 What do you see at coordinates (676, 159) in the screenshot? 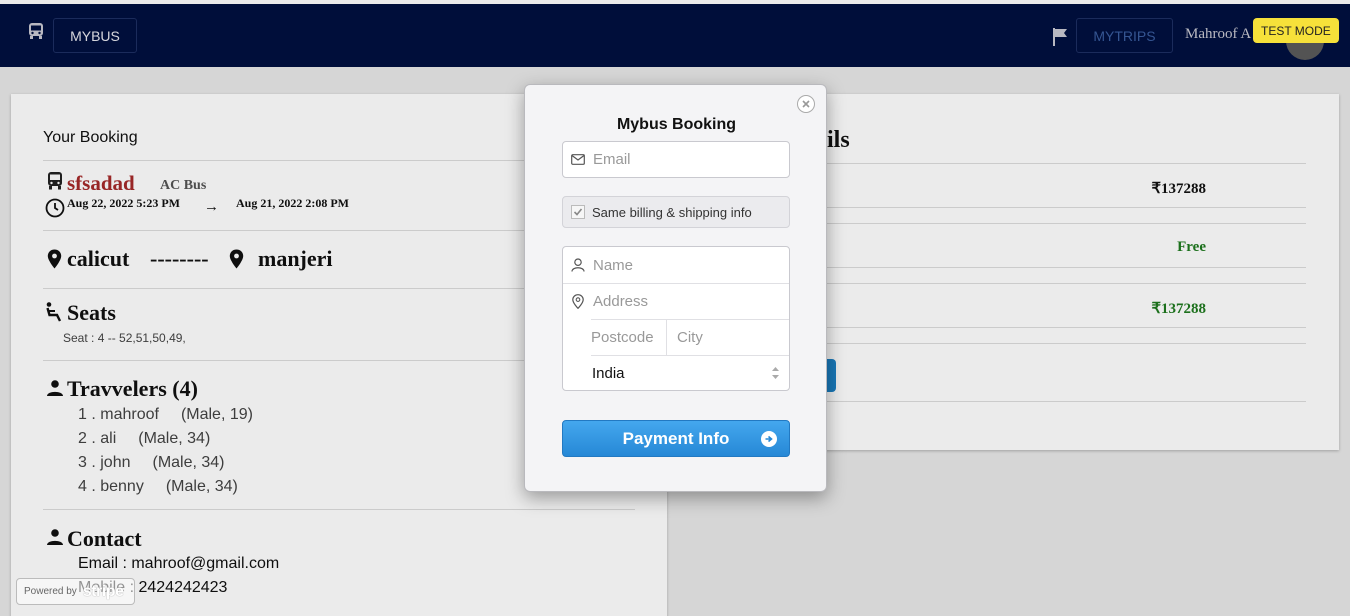
I see `email-field: Email` at bounding box center [676, 159].